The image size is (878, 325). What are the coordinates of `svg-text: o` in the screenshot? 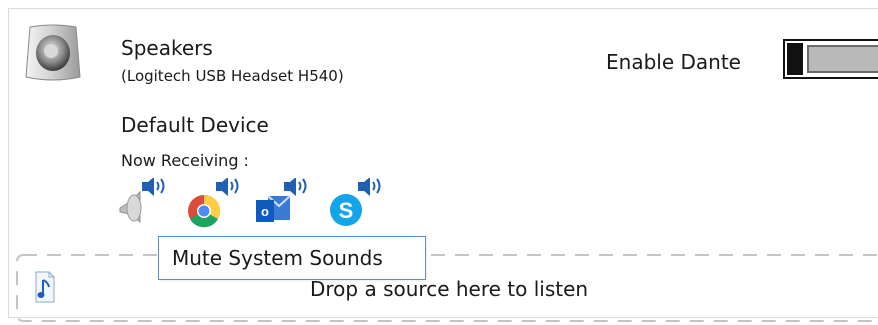 It's located at (265, 211).